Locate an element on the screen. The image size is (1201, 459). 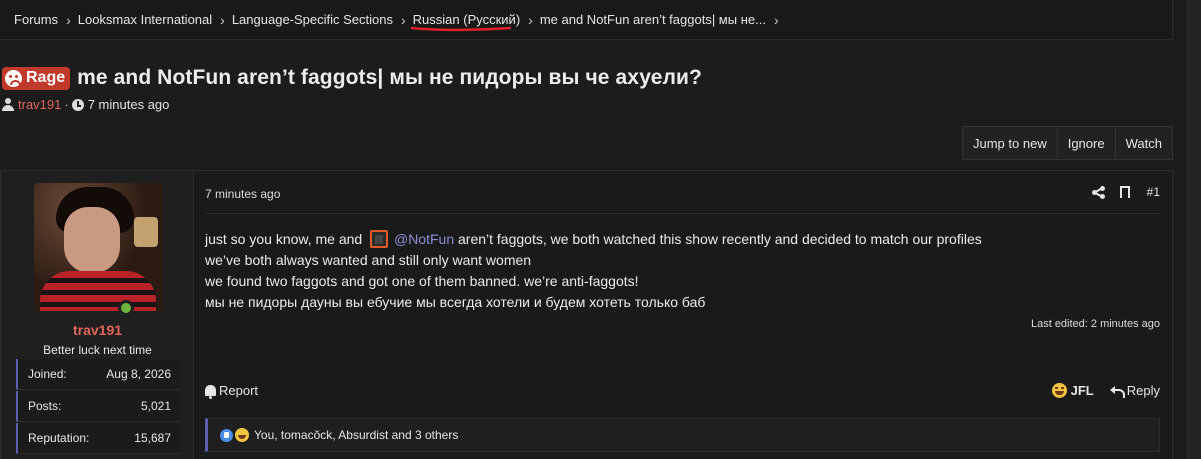
breadcrumb-item-looksmax-international: Looksmax International › is located at coordinates (155, 19).